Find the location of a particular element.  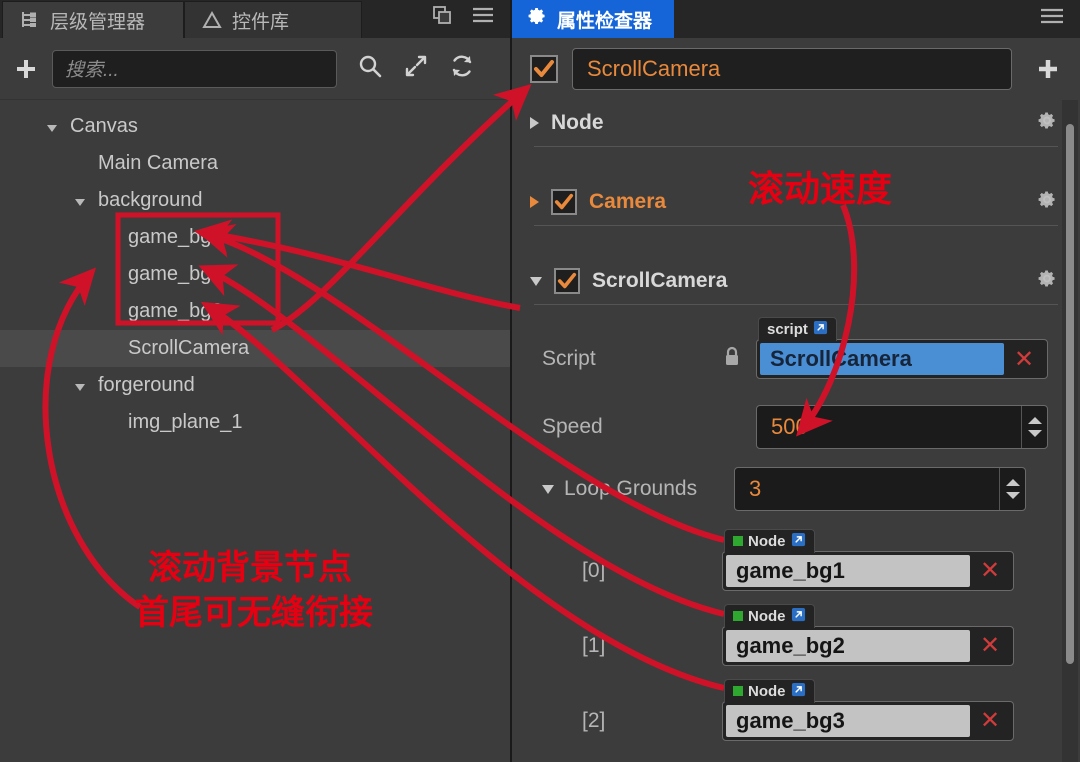

annotation-bg-nodes-line2: 首尾可无缝衔接 is located at coordinates (254, 613).